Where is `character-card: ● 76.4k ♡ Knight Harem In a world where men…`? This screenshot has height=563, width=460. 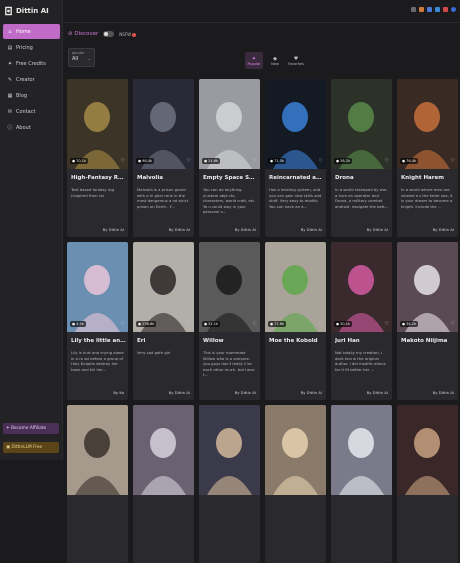
character-card: ● 76.4k ♡ Knight Harem In a world where men… is located at coordinates (427, 158).